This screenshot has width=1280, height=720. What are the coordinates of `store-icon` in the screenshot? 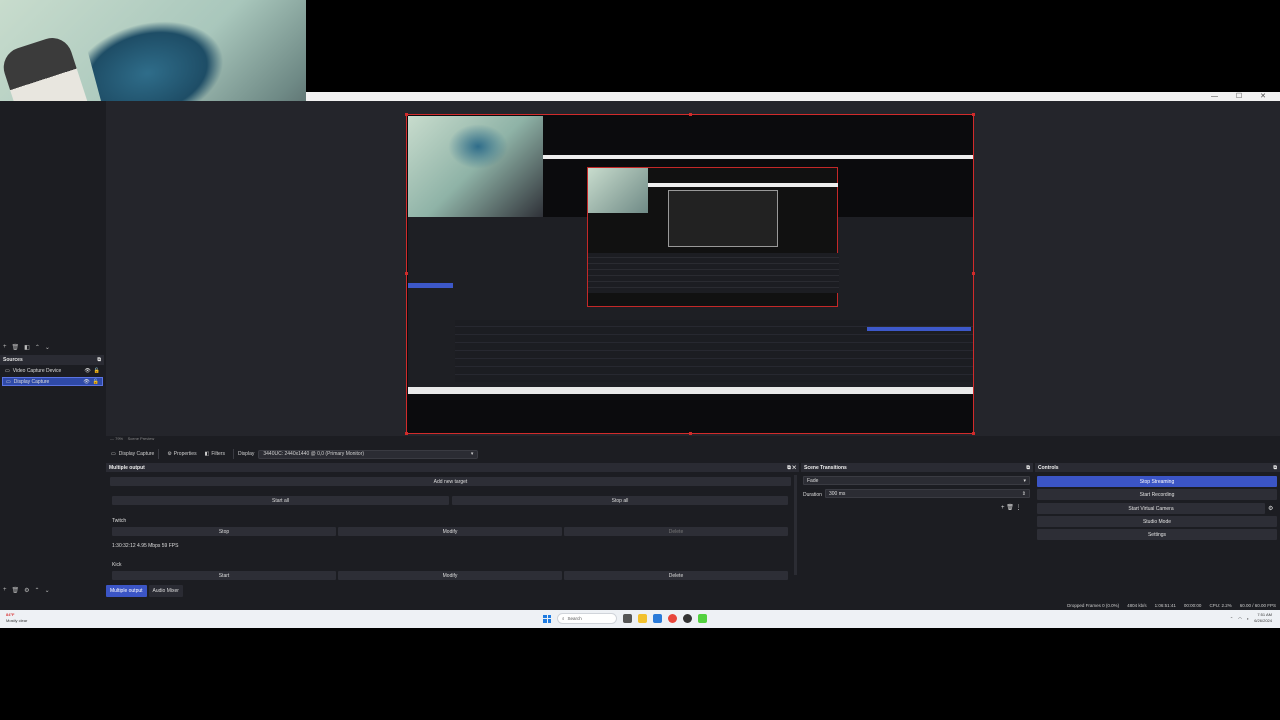 It's located at (657, 618).